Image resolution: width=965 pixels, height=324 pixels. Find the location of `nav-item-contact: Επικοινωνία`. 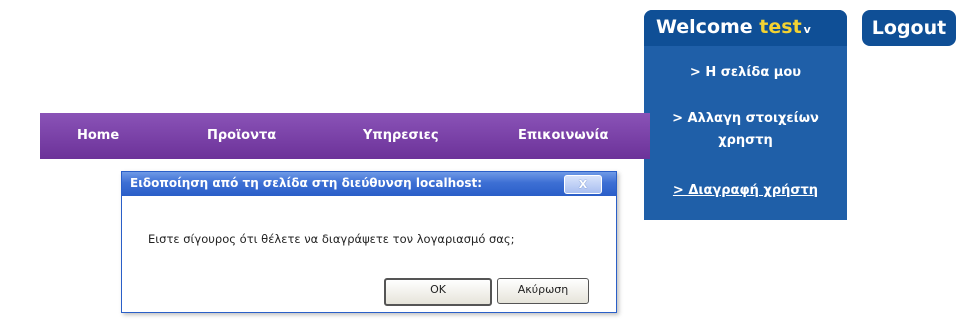

nav-item-contact: Επικοινωνία is located at coordinates (563, 136).